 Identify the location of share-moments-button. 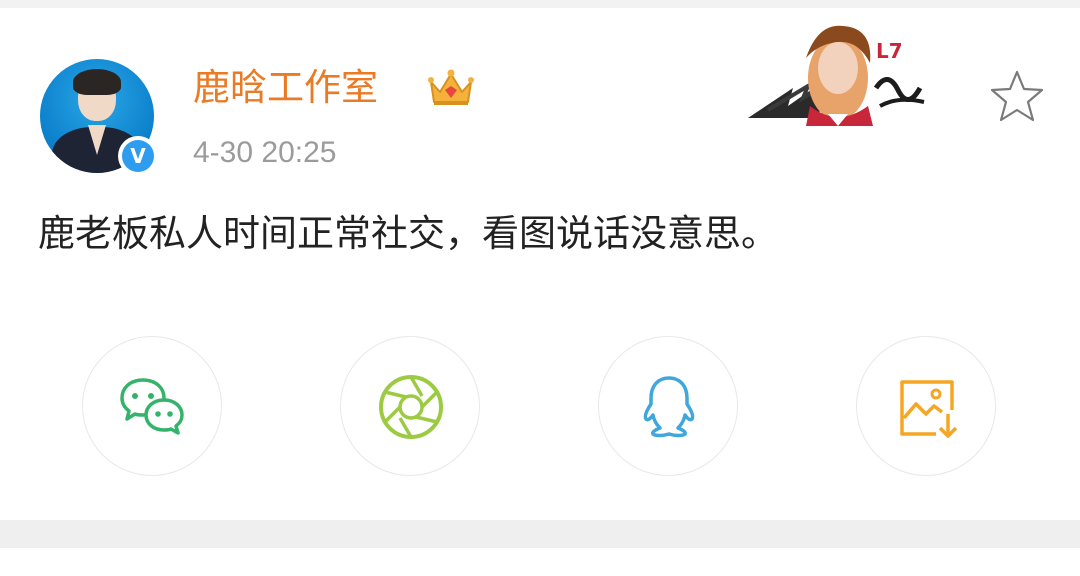
(410, 406).